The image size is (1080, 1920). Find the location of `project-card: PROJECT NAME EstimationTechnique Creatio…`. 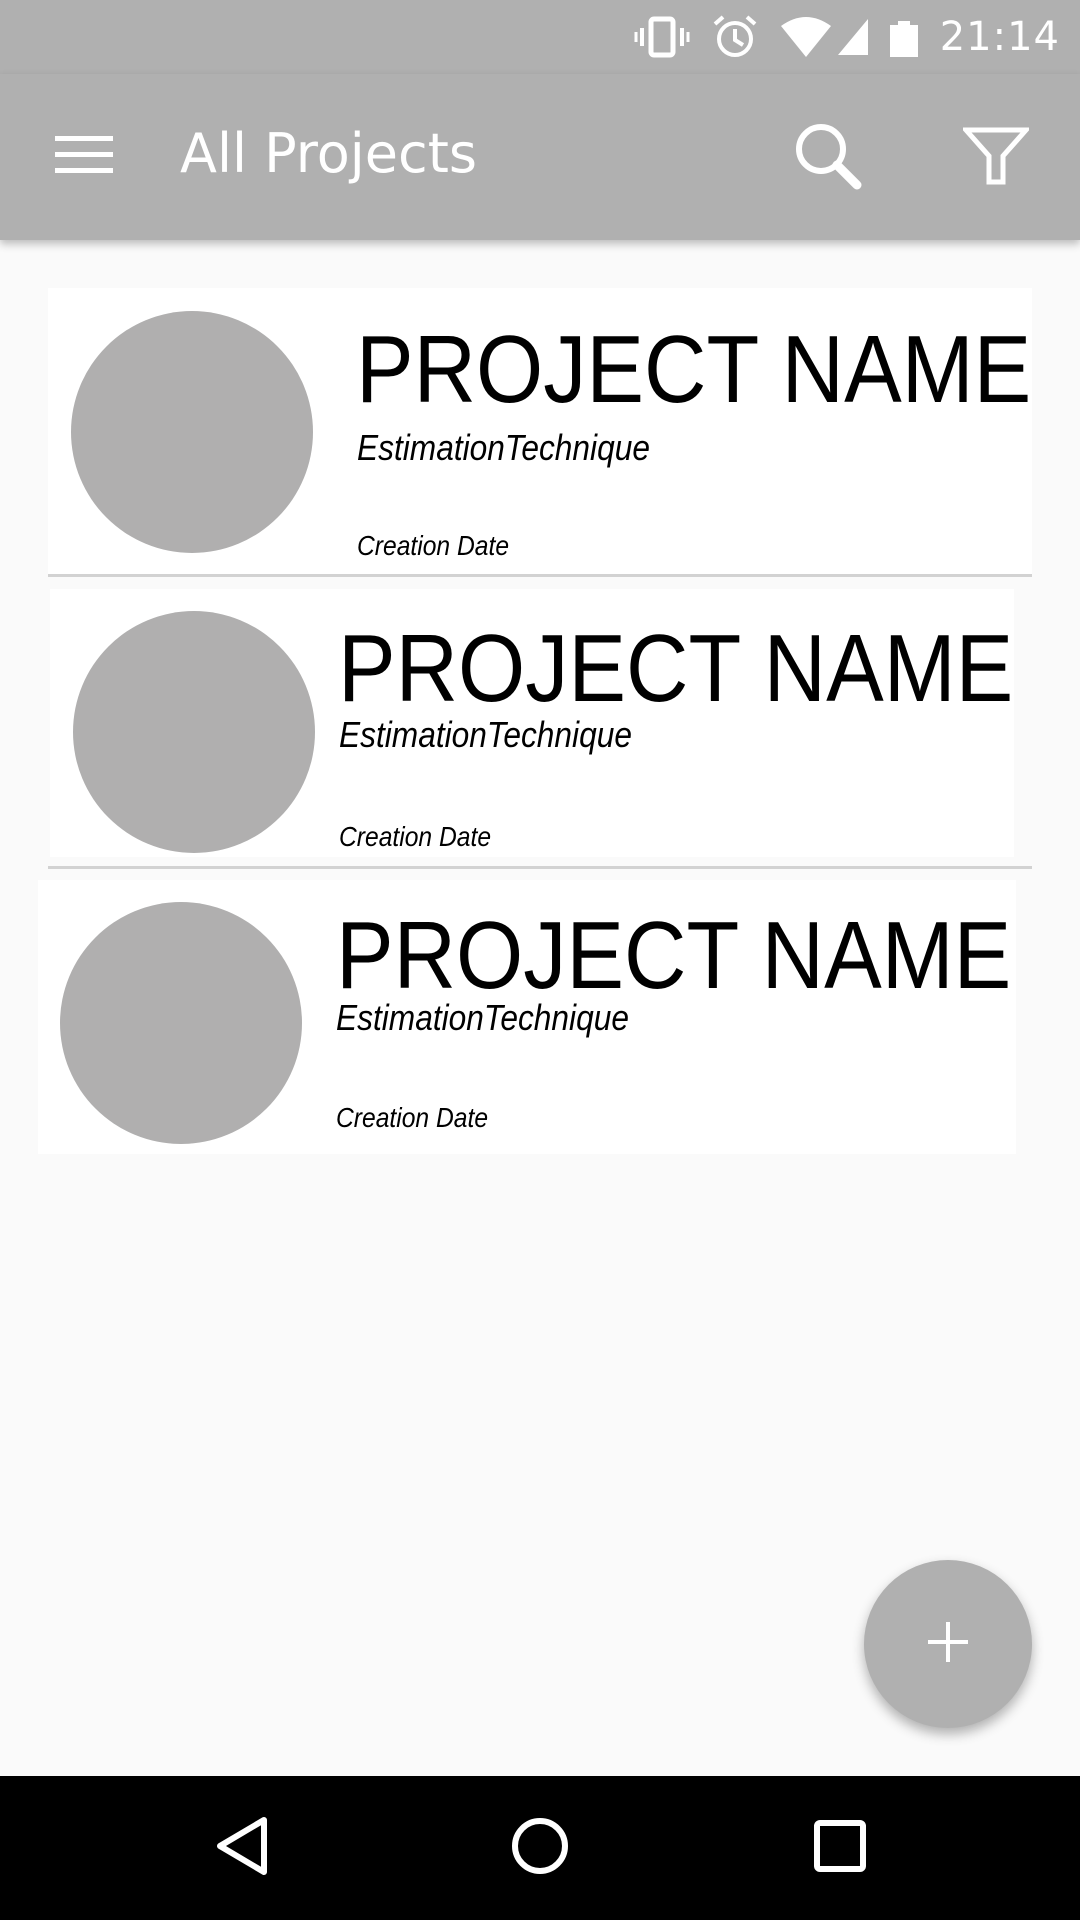

project-card: PROJECT NAME EstimationTechnique Creatio… is located at coordinates (540, 431).